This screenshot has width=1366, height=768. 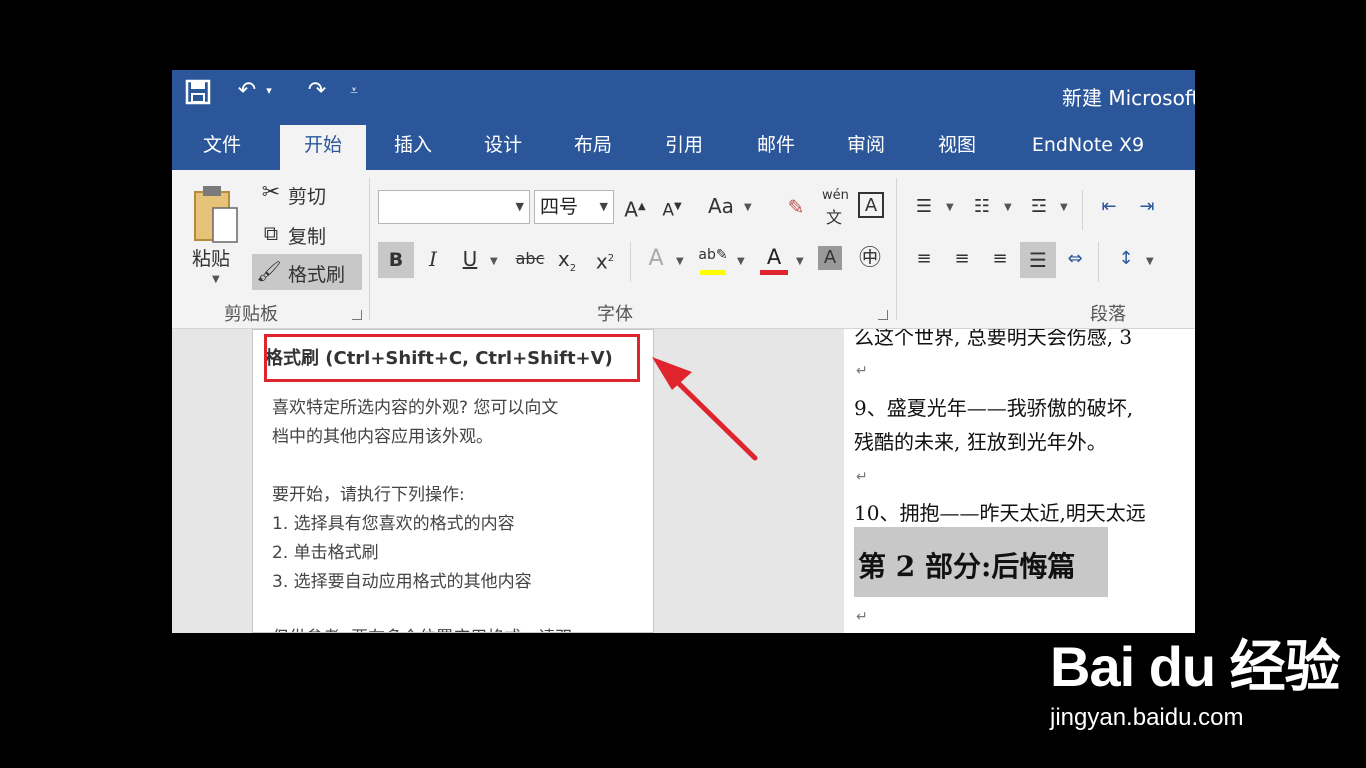 What do you see at coordinates (1195, 666) in the screenshot?
I see `watermark-brand: Bai du 经验` at bounding box center [1195, 666].